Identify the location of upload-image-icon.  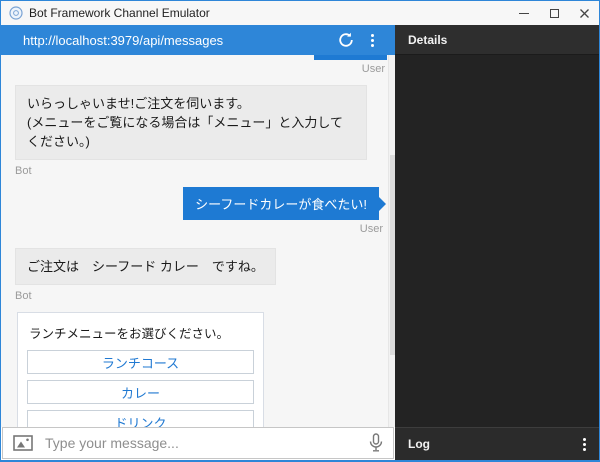
(23, 443).